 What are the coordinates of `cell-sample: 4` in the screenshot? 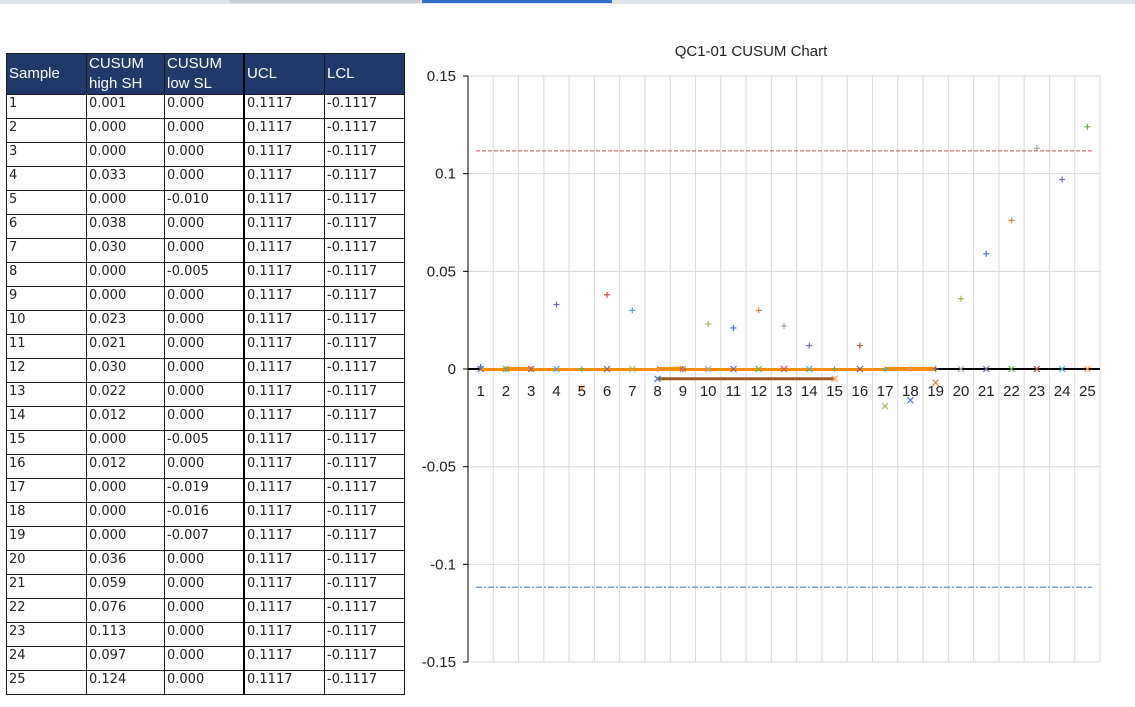 It's located at (46, 178).